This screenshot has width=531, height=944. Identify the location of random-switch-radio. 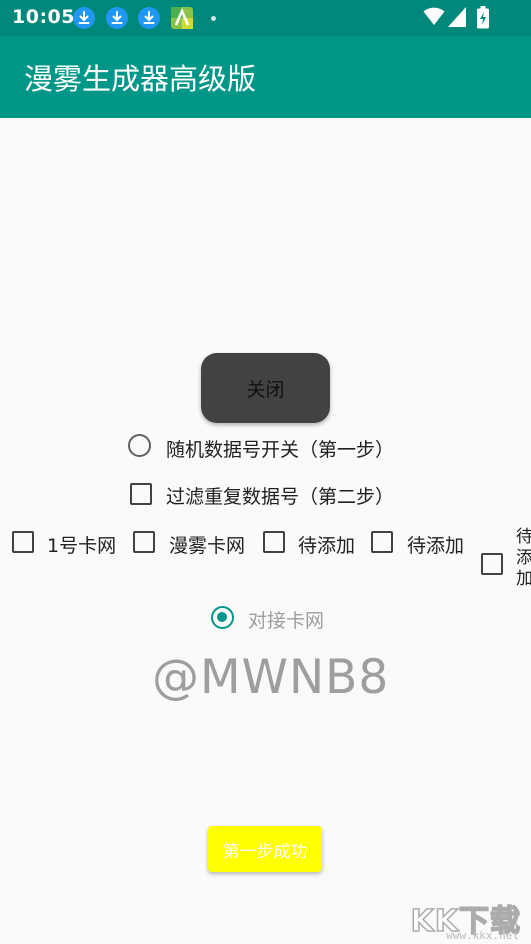
(139, 445).